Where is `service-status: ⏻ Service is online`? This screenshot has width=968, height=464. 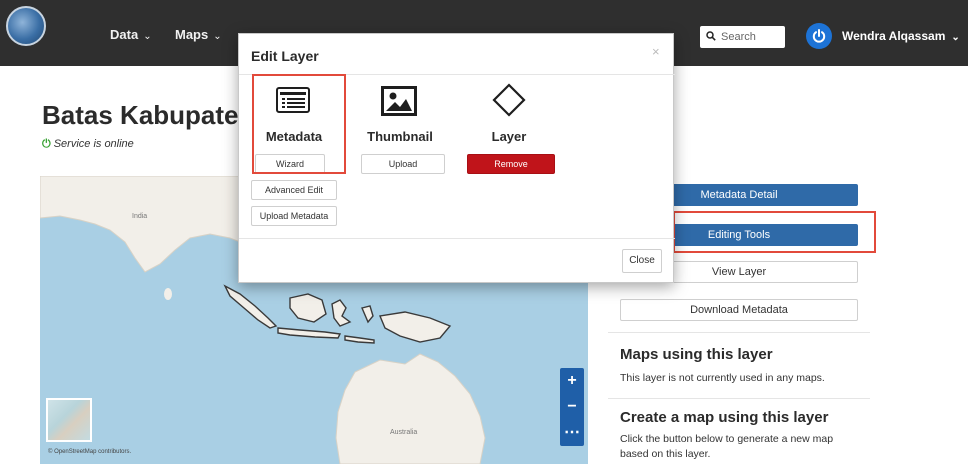 service-status: ⏻ Service is online is located at coordinates (88, 144).